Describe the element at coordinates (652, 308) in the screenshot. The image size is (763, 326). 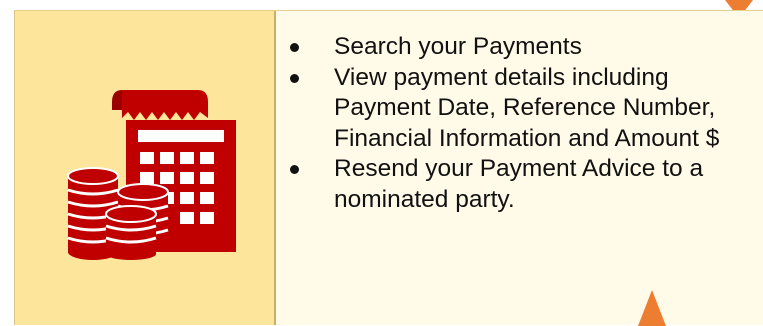
I see `arrow-up-icon` at that location.